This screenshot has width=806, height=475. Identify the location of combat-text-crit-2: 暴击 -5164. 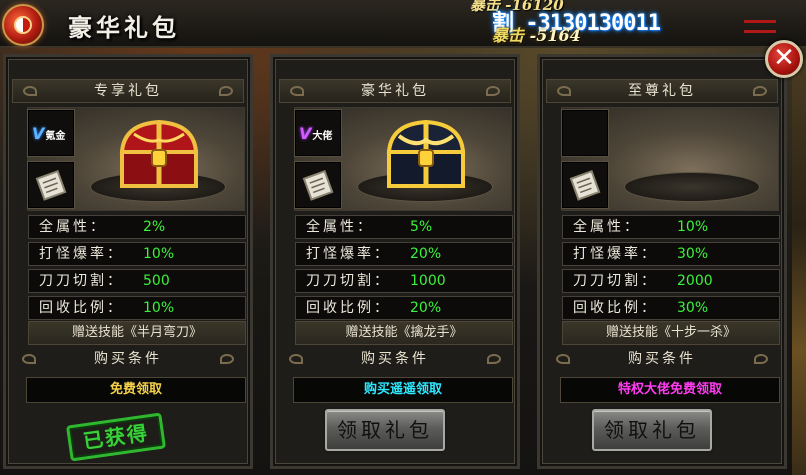
(536, 34).